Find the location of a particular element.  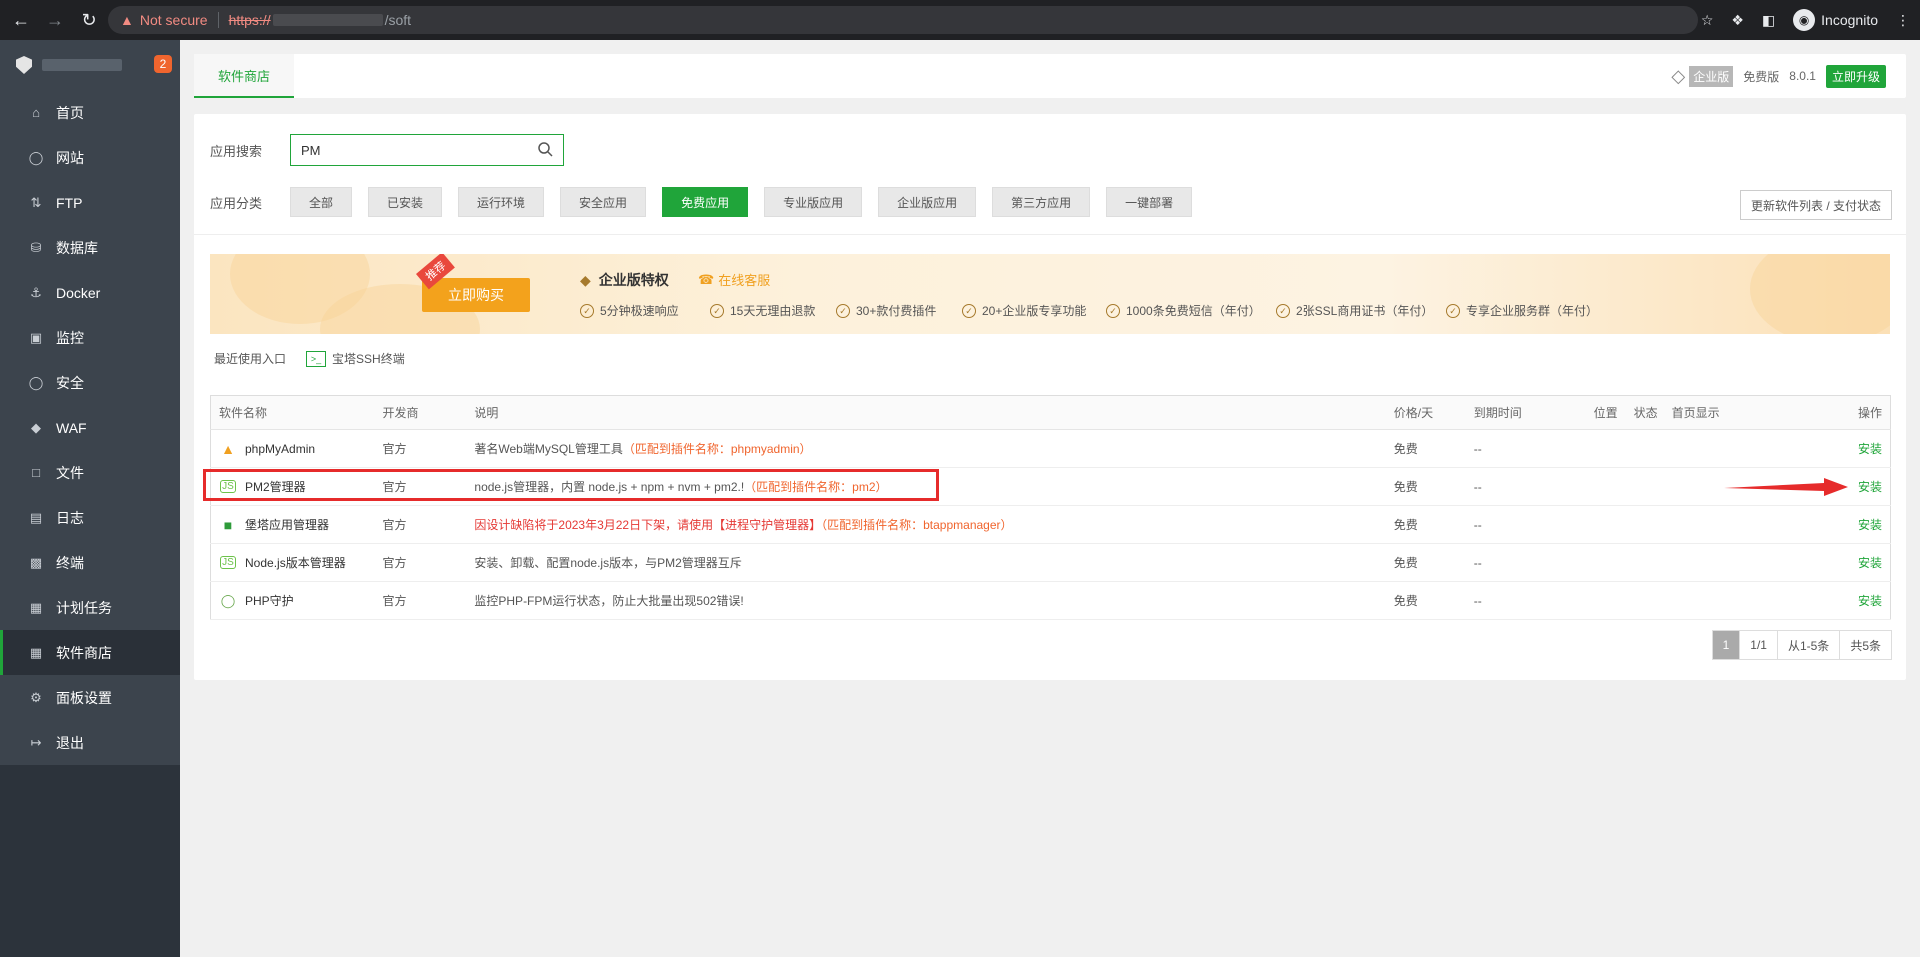

extensions-icon: ❖ is located at coordinates (1737, 20).